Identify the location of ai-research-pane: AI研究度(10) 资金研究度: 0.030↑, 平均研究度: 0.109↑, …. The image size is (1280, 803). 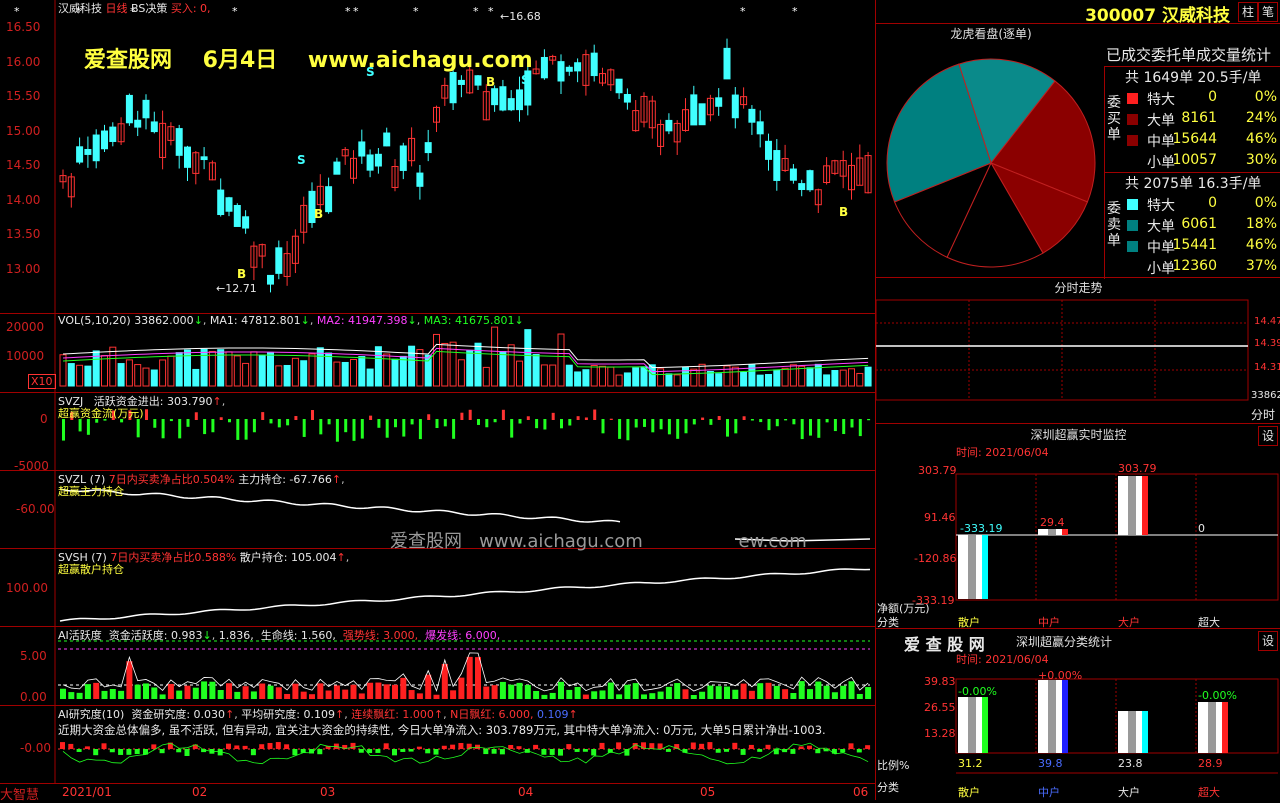
(437, 745).